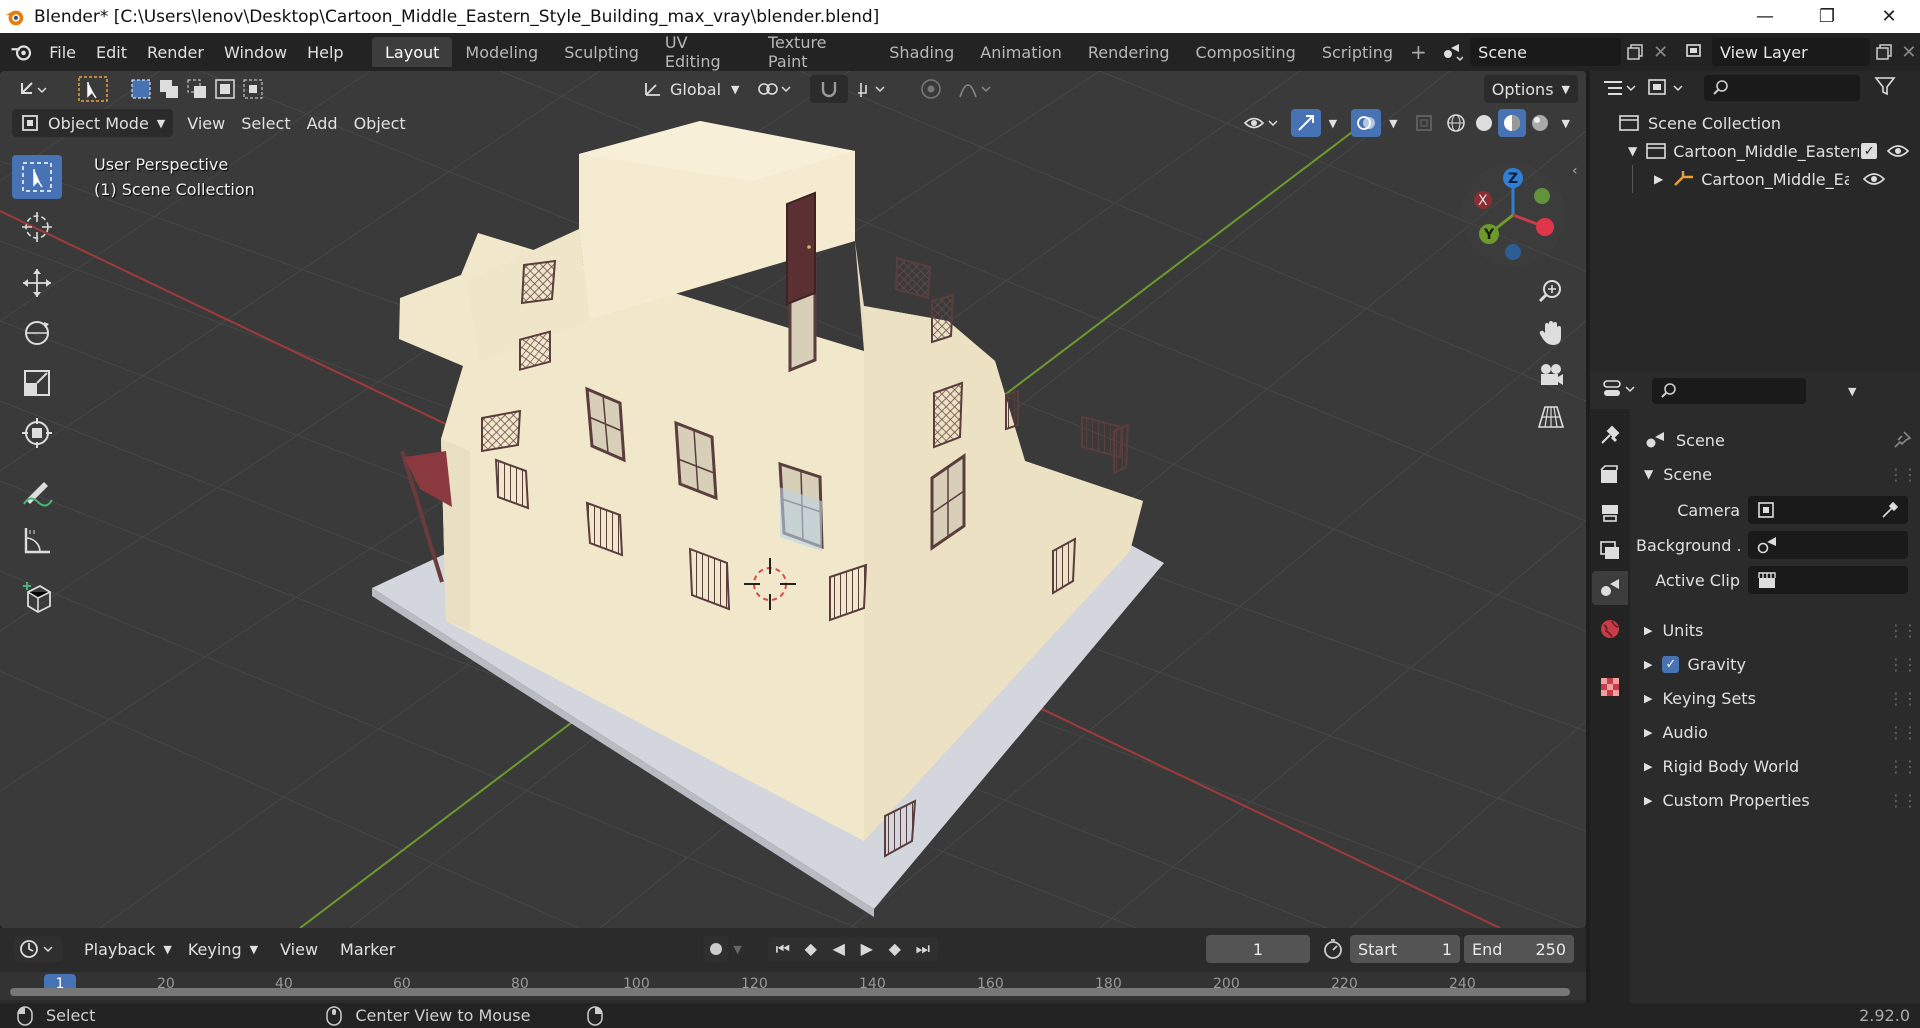  What do you see at coordinates (412, 52) in the screenshot?
I see `tab-layout: Layout` at bounding box center [412, 52].